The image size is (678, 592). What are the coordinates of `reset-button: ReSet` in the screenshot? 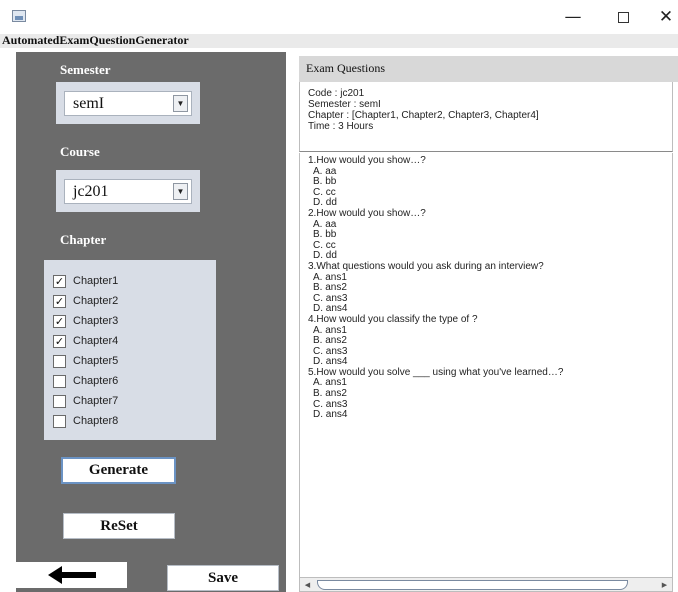 It's located at (119, 526).